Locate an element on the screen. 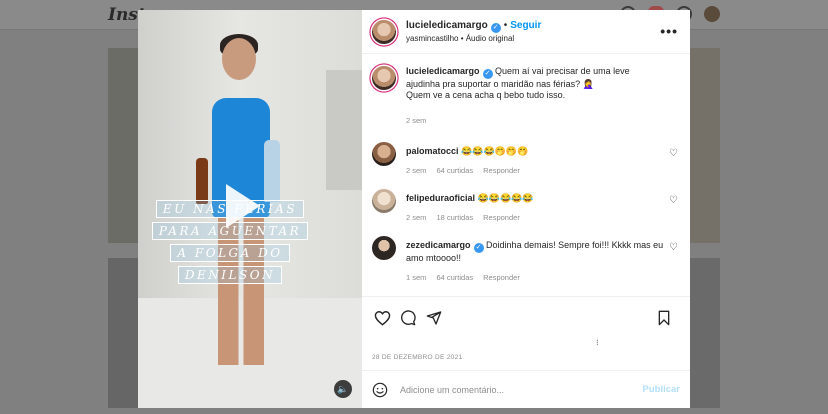  bookmark-icon is located at coordinates (664, 318).